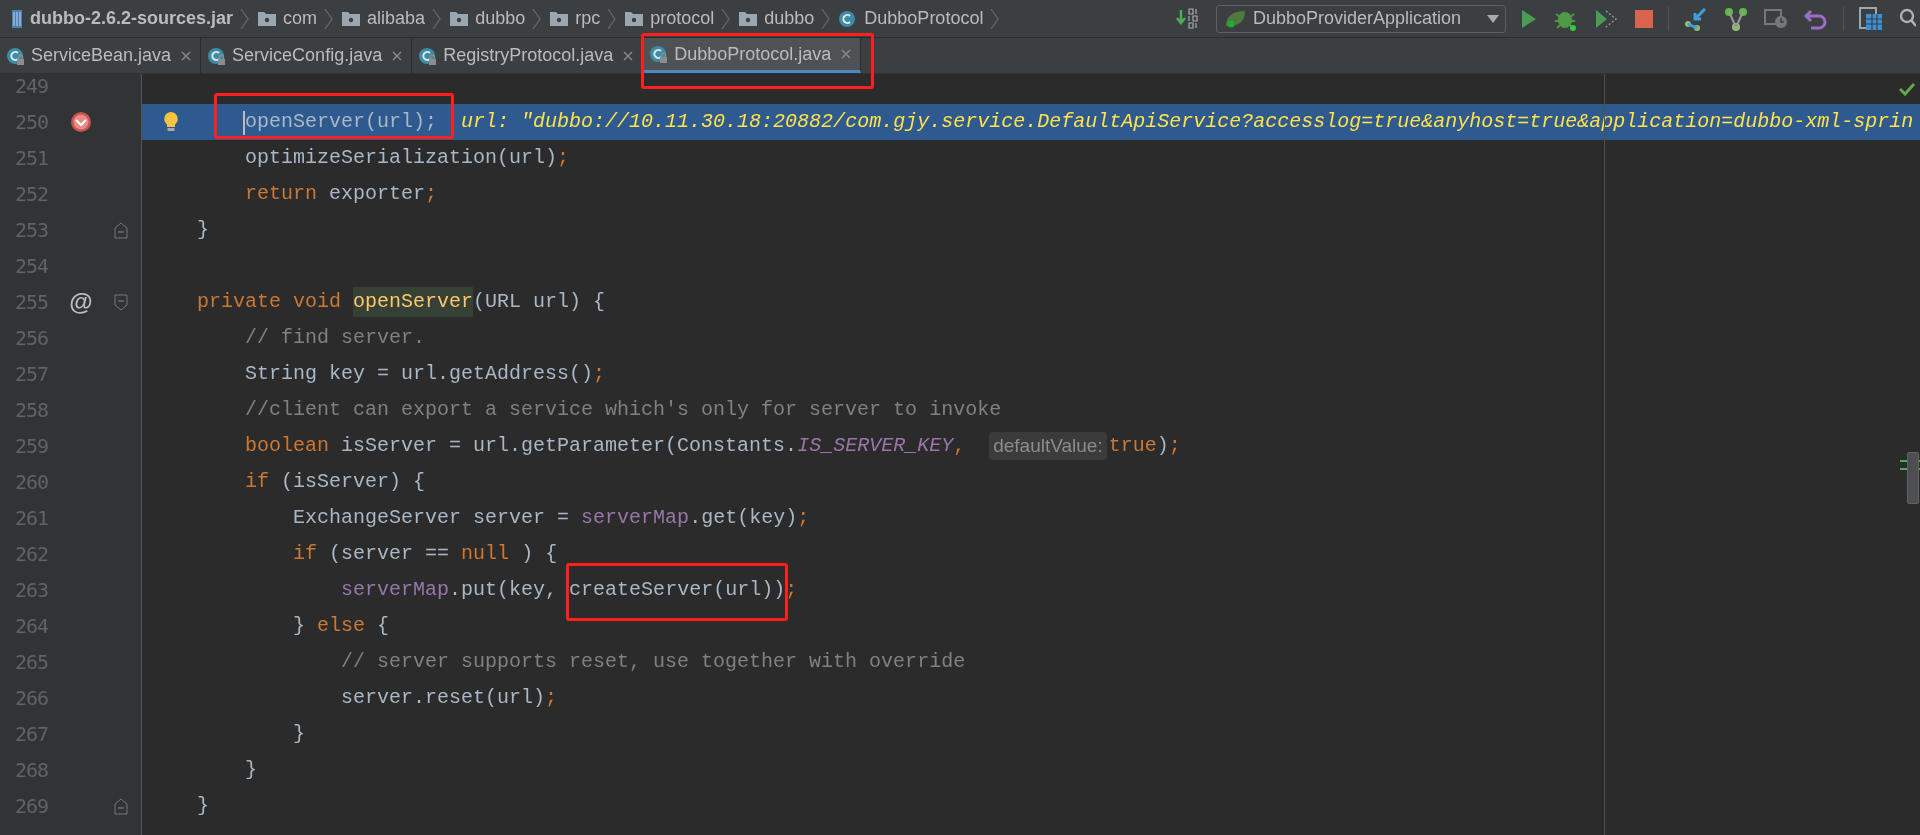 Image resolution: width=1920 pixels, height=835 pixels. I want to click on commit-icon, so click(1736, 18).